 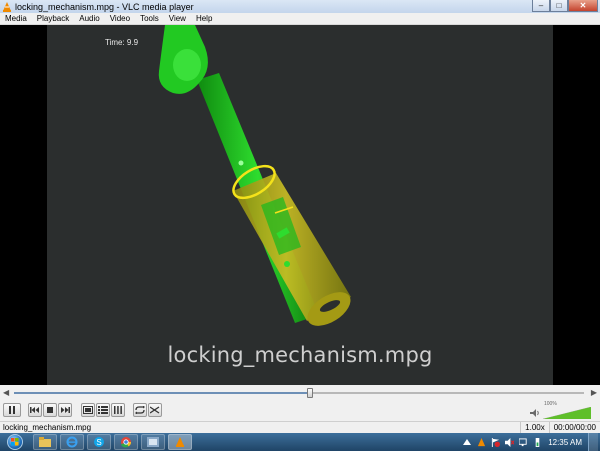 I want to click on loop-button, so click(x=140, y=410).